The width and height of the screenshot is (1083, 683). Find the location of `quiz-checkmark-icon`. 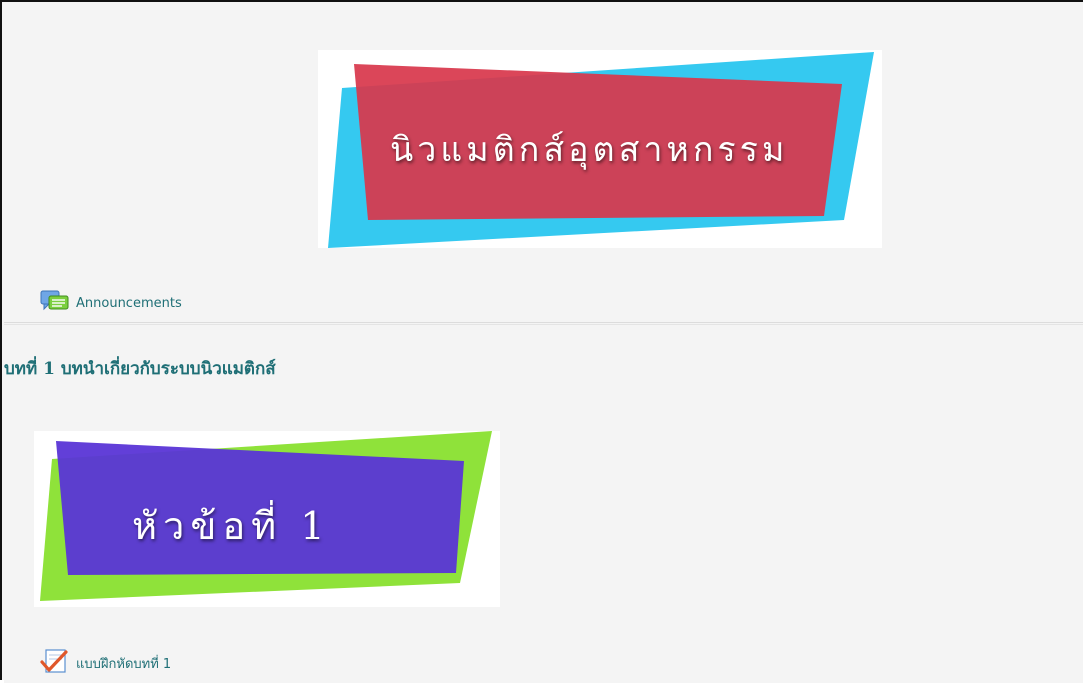

quiz-checkmark-icon is located at coordinates (55, 663).